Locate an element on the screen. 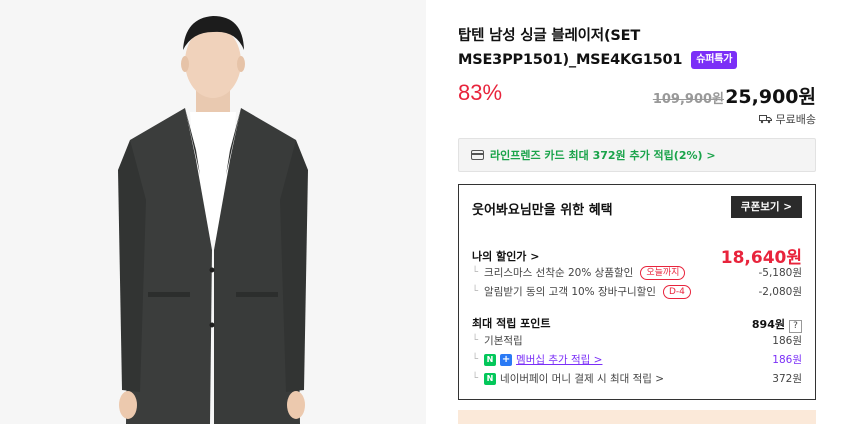  point-item-row: └ N 네이버페이 머니 결제 시 최대 적립 > 372원 is located at coordinates (637, 378).